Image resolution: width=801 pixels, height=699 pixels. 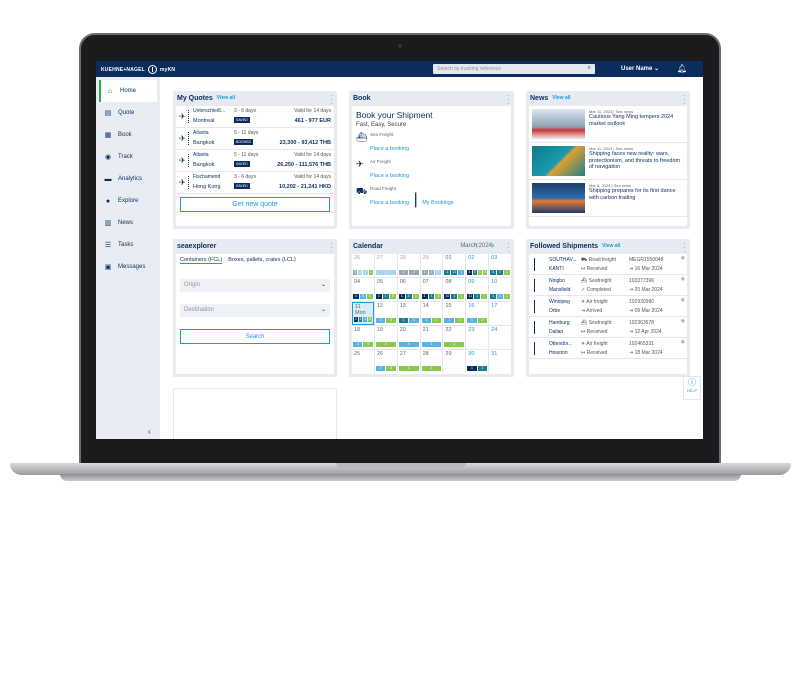 What do you see at coordinates (514, 69) in the screenshot?
I see `tracking-search-input: Search by tracking reference ⌕` at bounding box center [514, 69].